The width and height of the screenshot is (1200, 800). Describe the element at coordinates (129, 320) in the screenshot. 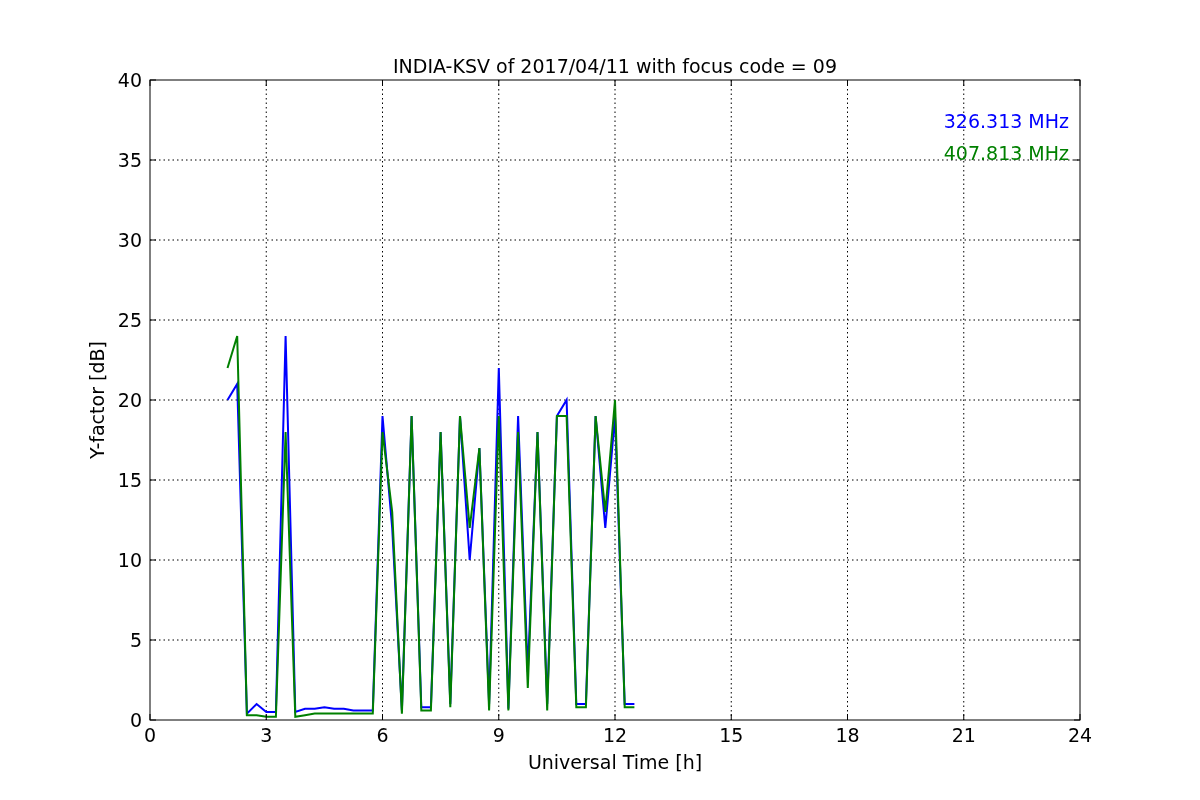

I see `y-tick-label: 25` at that location.